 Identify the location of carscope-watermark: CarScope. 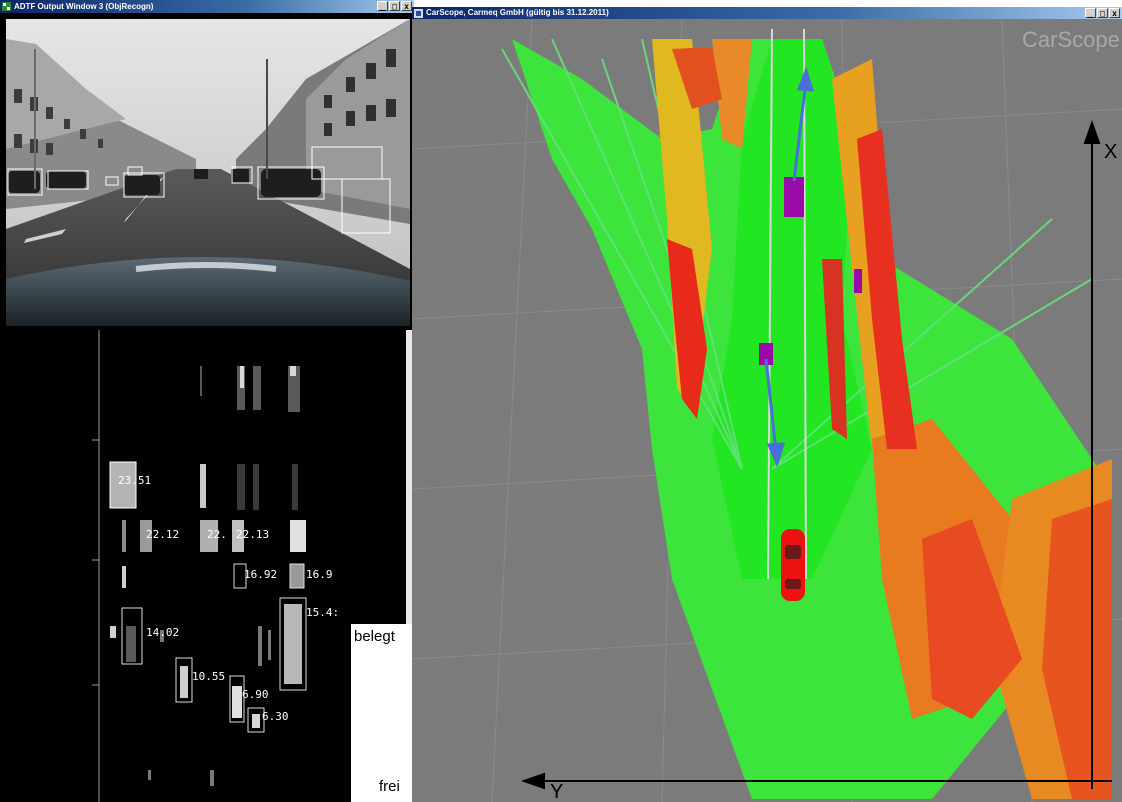
(1071, 39).